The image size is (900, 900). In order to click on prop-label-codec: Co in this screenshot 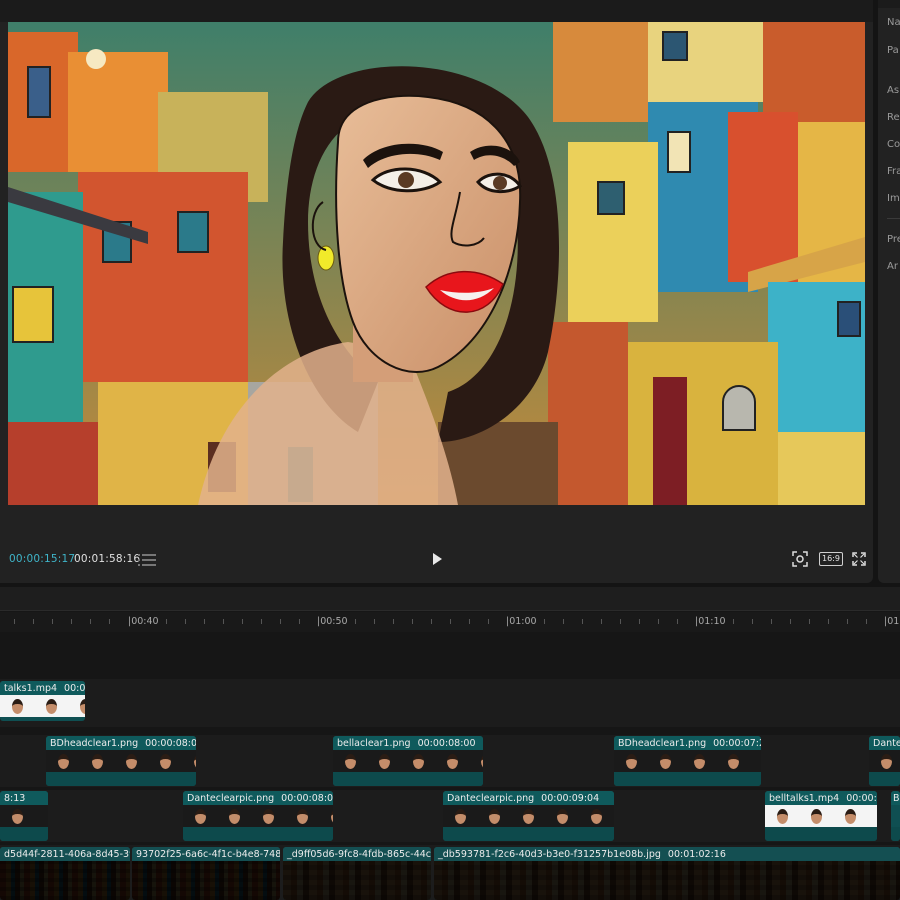, I will do `click(893, 144)`.